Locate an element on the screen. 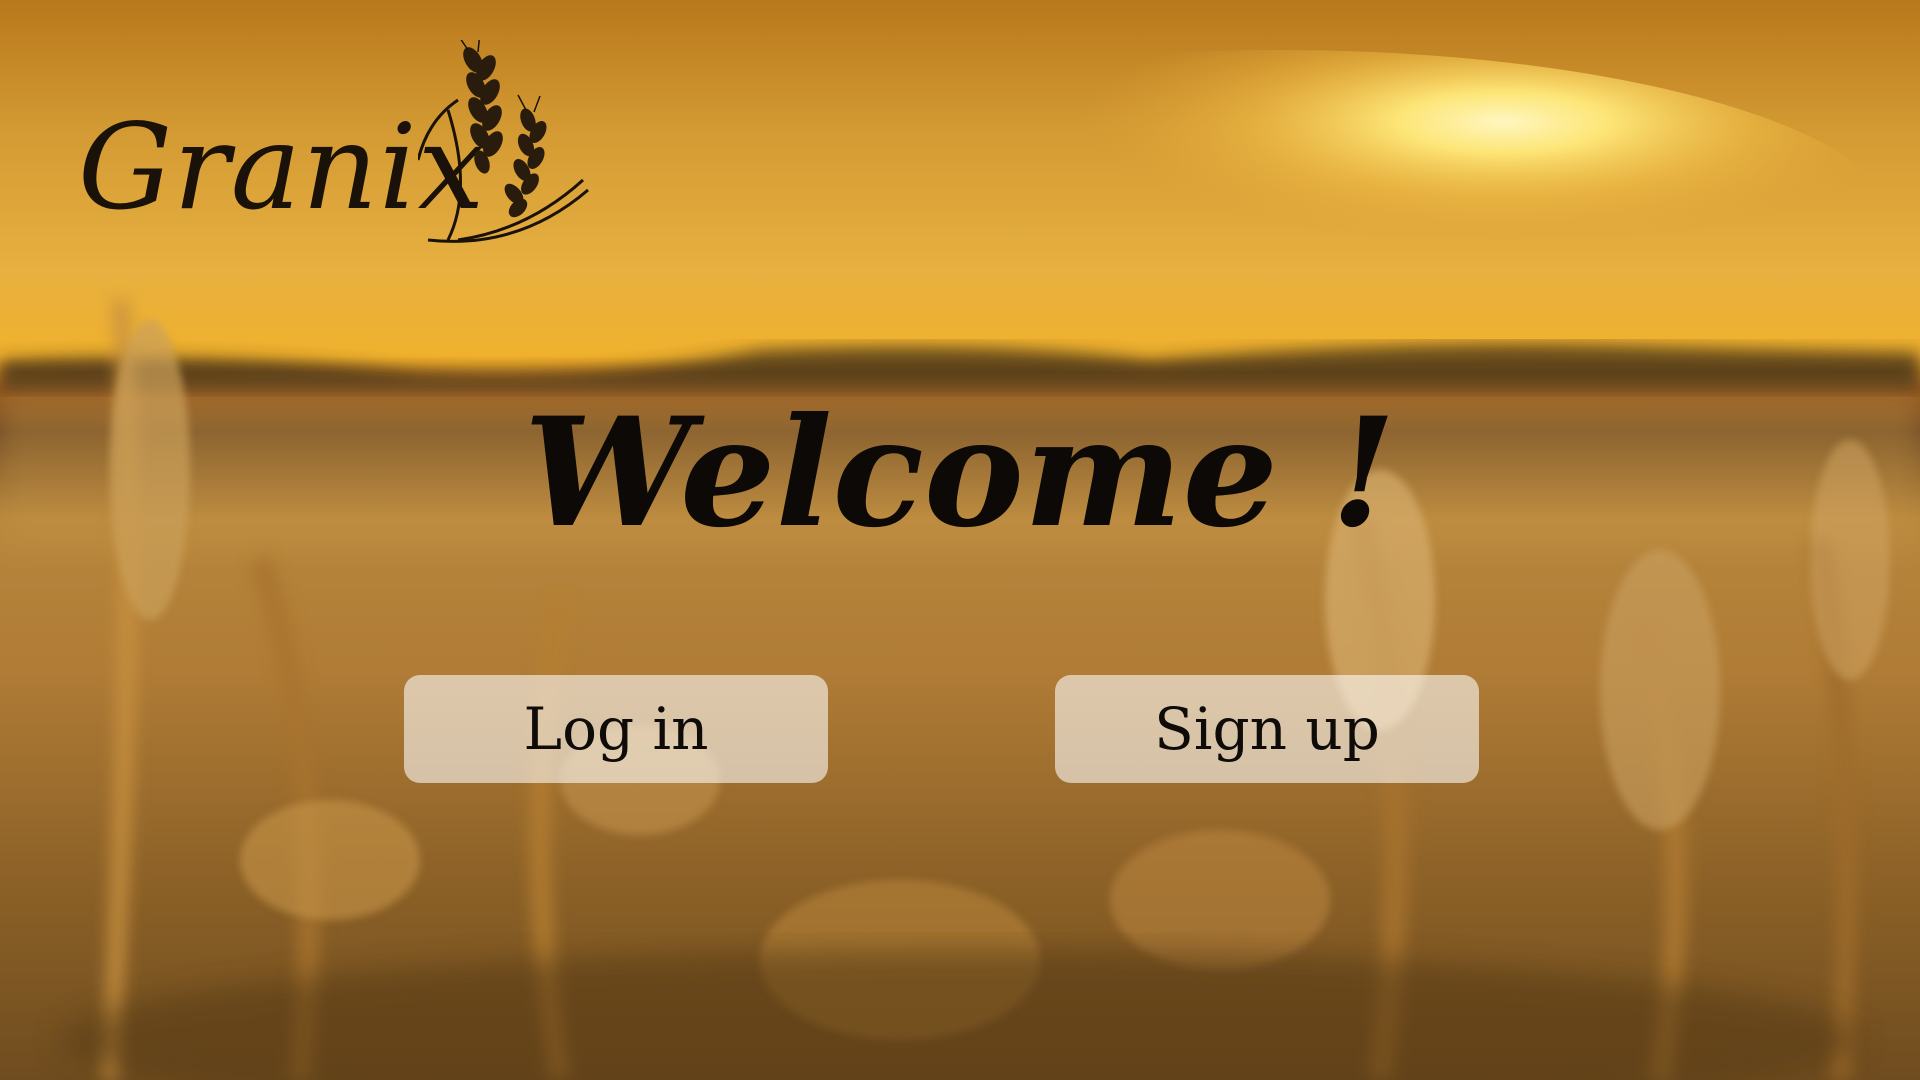 The width and height of the screenshot is (1920, 1080). brand-logo: Granix is located at coordinates (338, 165).